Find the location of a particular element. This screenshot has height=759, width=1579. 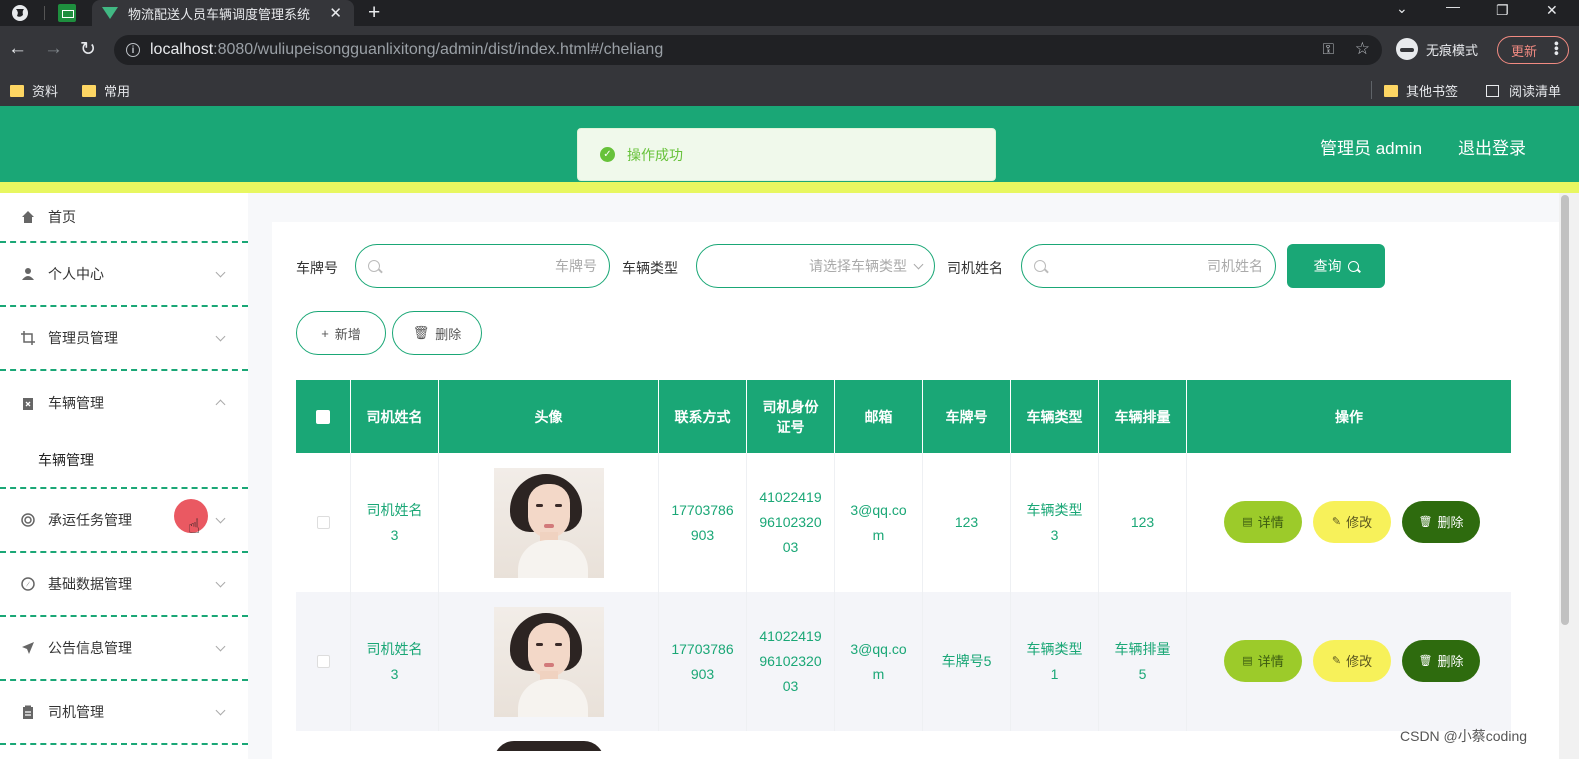

home-icon is located at coordinates (28, 217).